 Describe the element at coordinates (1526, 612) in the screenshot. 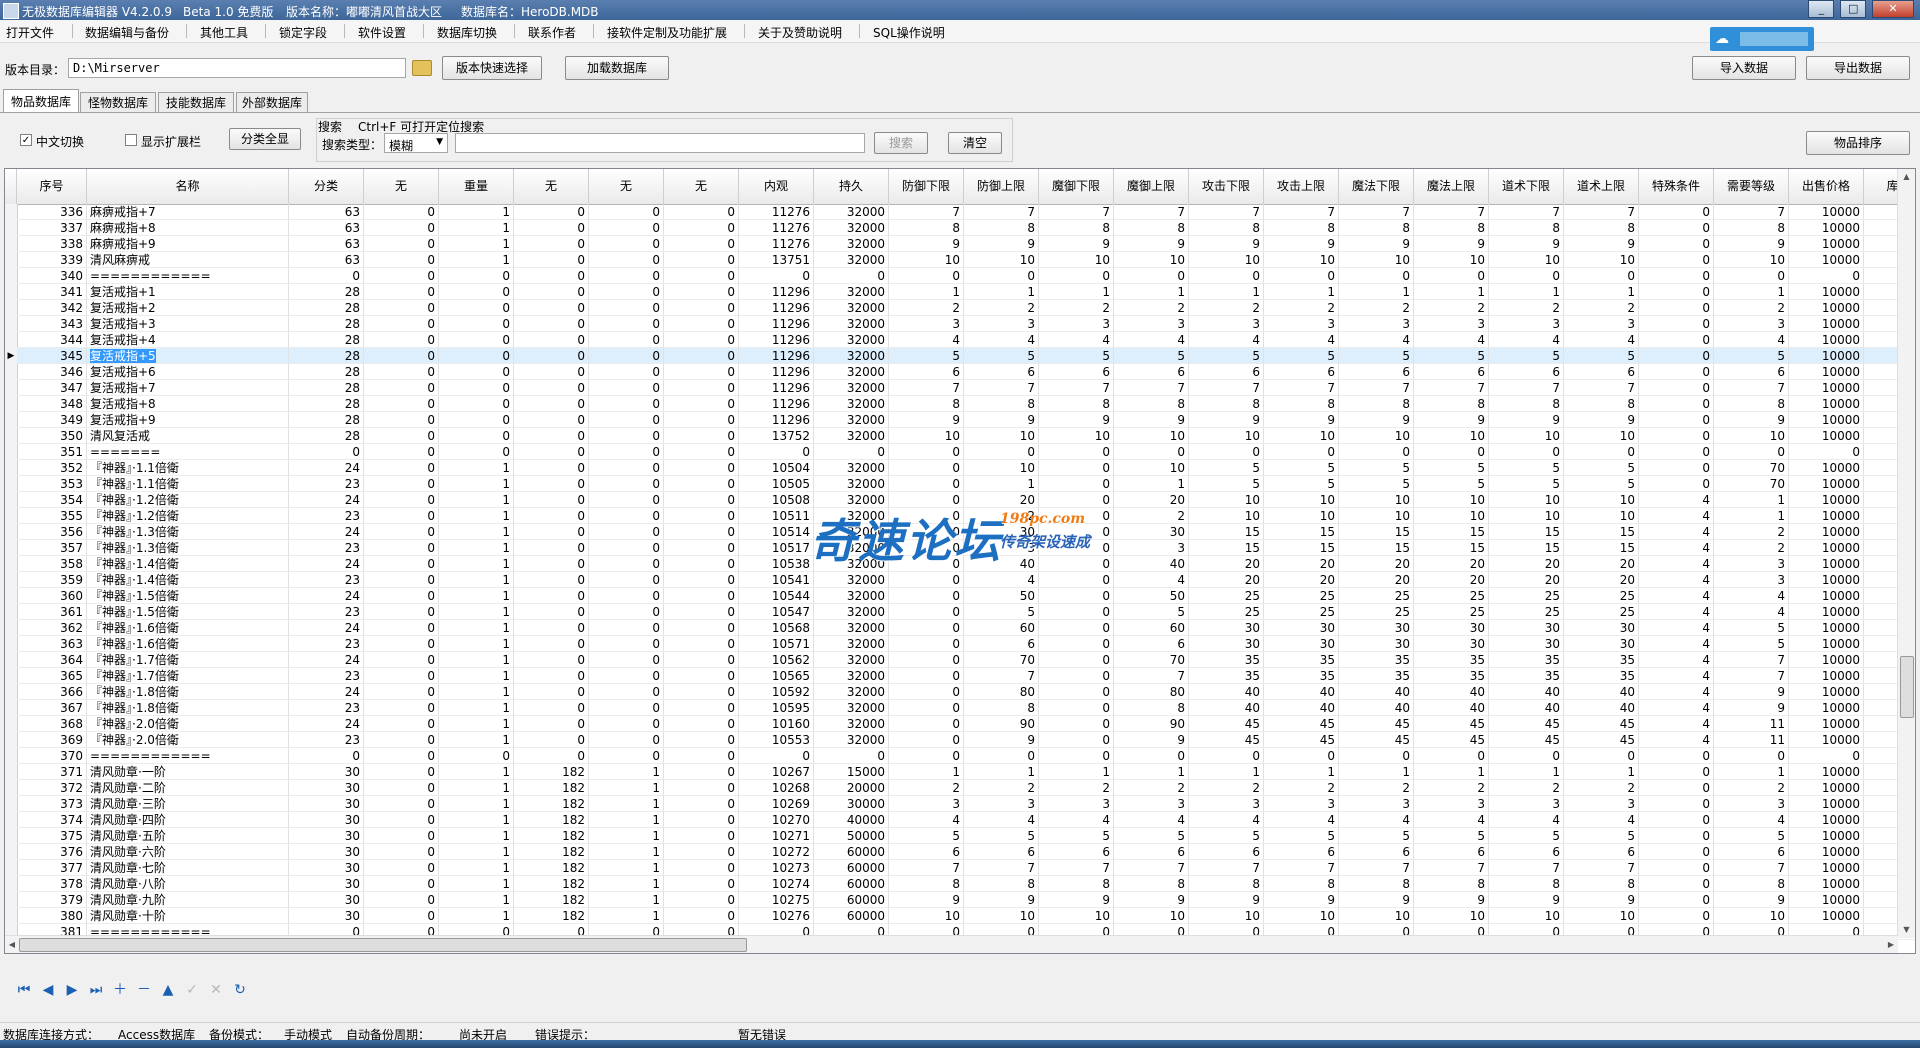

I see `table-cell: 25` at that location.